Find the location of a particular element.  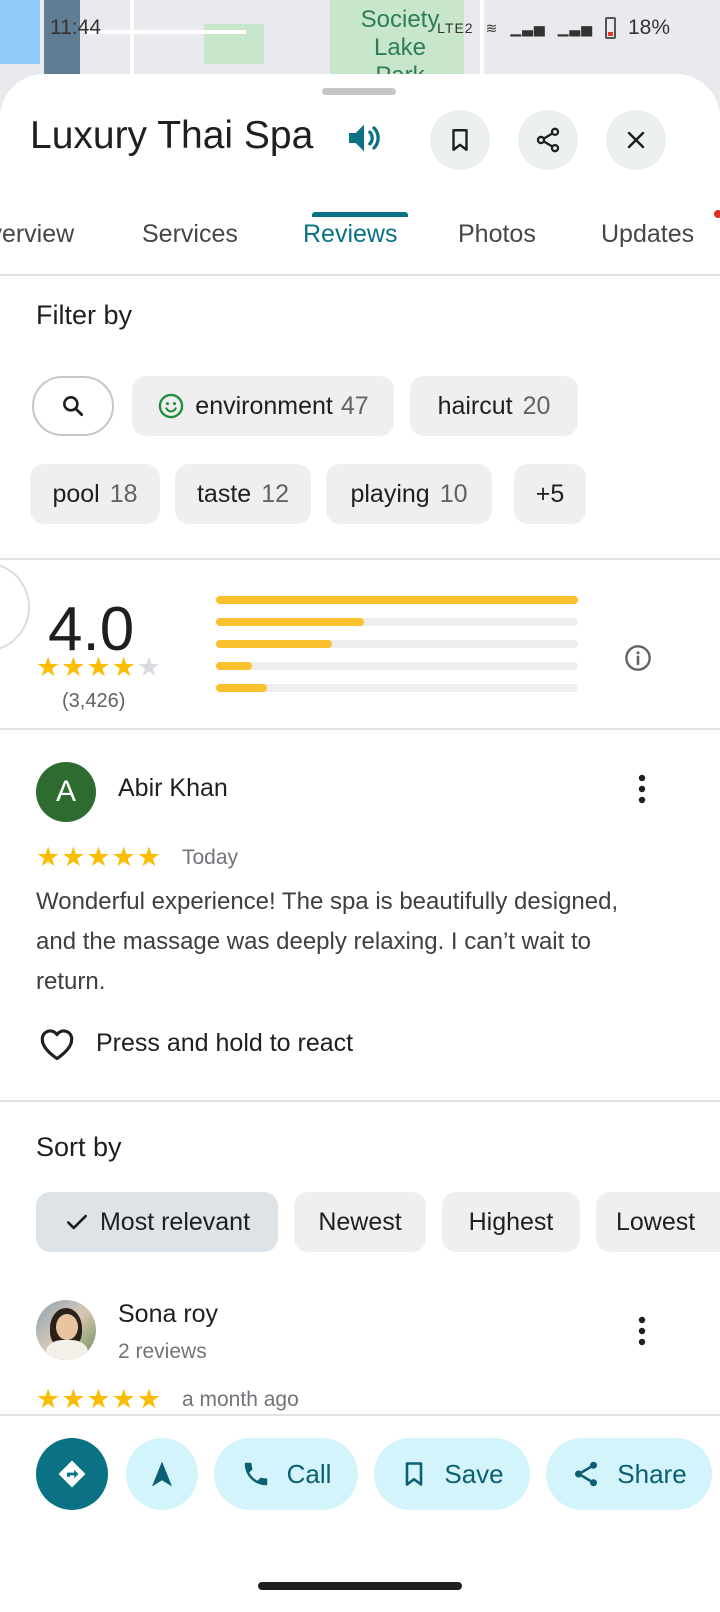

directions-button is located at coordinates (72, 1474).